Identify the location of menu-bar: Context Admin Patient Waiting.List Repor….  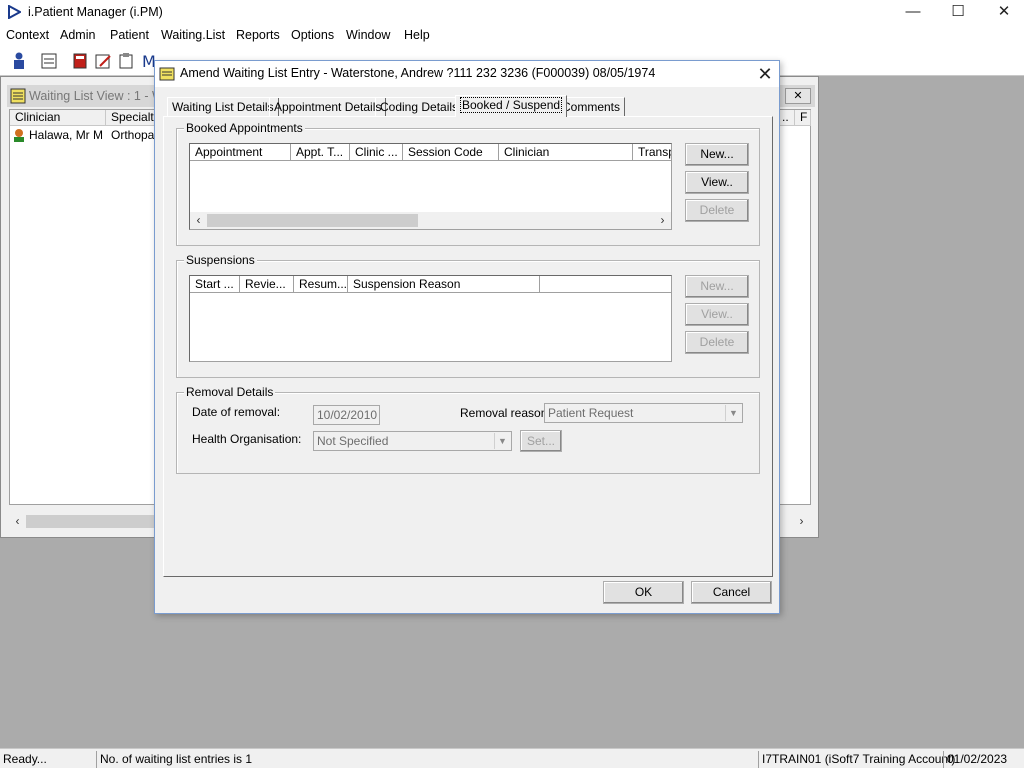
(512, 35).